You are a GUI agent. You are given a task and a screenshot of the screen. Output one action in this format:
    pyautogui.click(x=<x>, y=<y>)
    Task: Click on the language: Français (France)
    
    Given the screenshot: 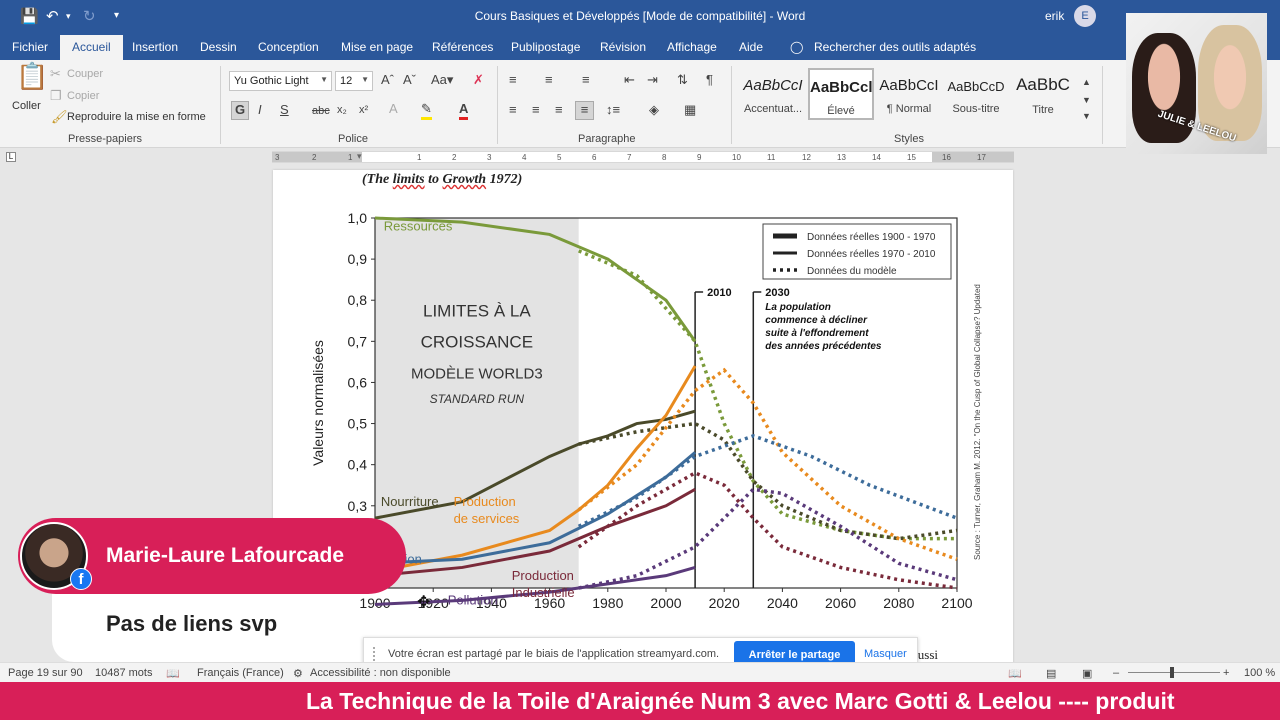 What is the action you would take?
    pyautogui.click(x=240, y=673)
    